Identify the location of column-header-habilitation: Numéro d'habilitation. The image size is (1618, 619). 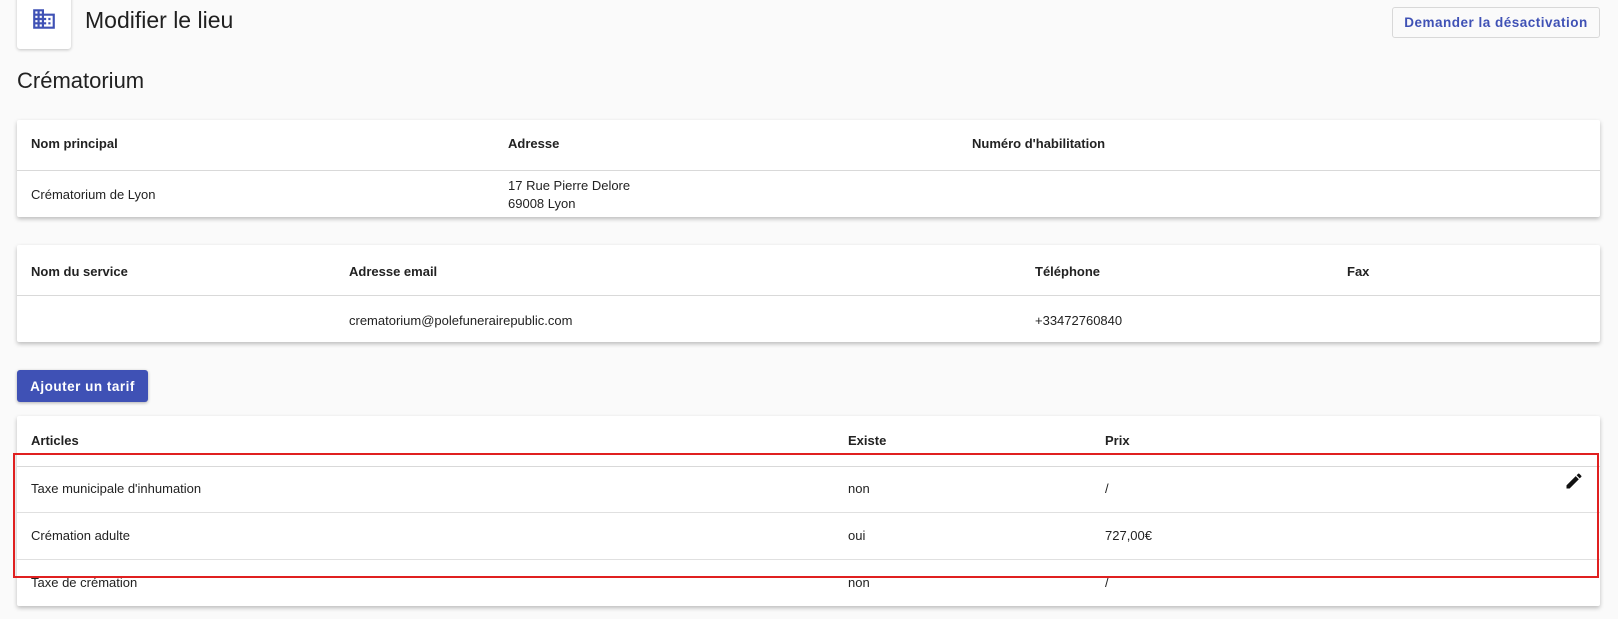
(1039, 143).